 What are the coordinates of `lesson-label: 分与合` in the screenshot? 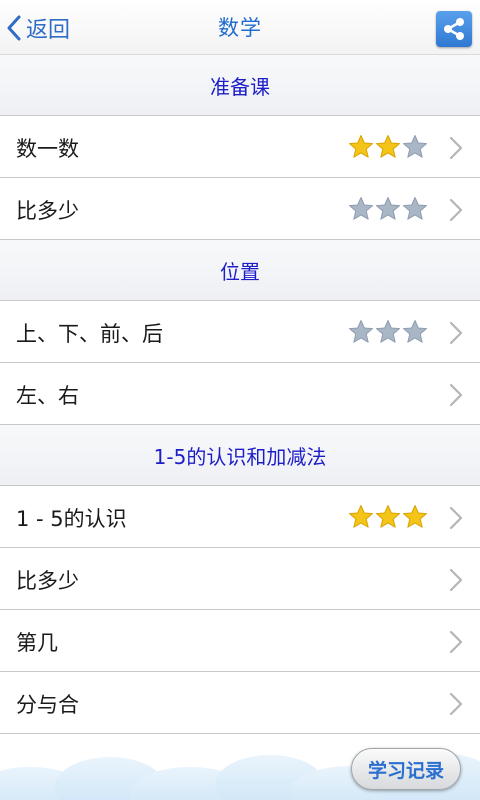 It's located at (47, 705).